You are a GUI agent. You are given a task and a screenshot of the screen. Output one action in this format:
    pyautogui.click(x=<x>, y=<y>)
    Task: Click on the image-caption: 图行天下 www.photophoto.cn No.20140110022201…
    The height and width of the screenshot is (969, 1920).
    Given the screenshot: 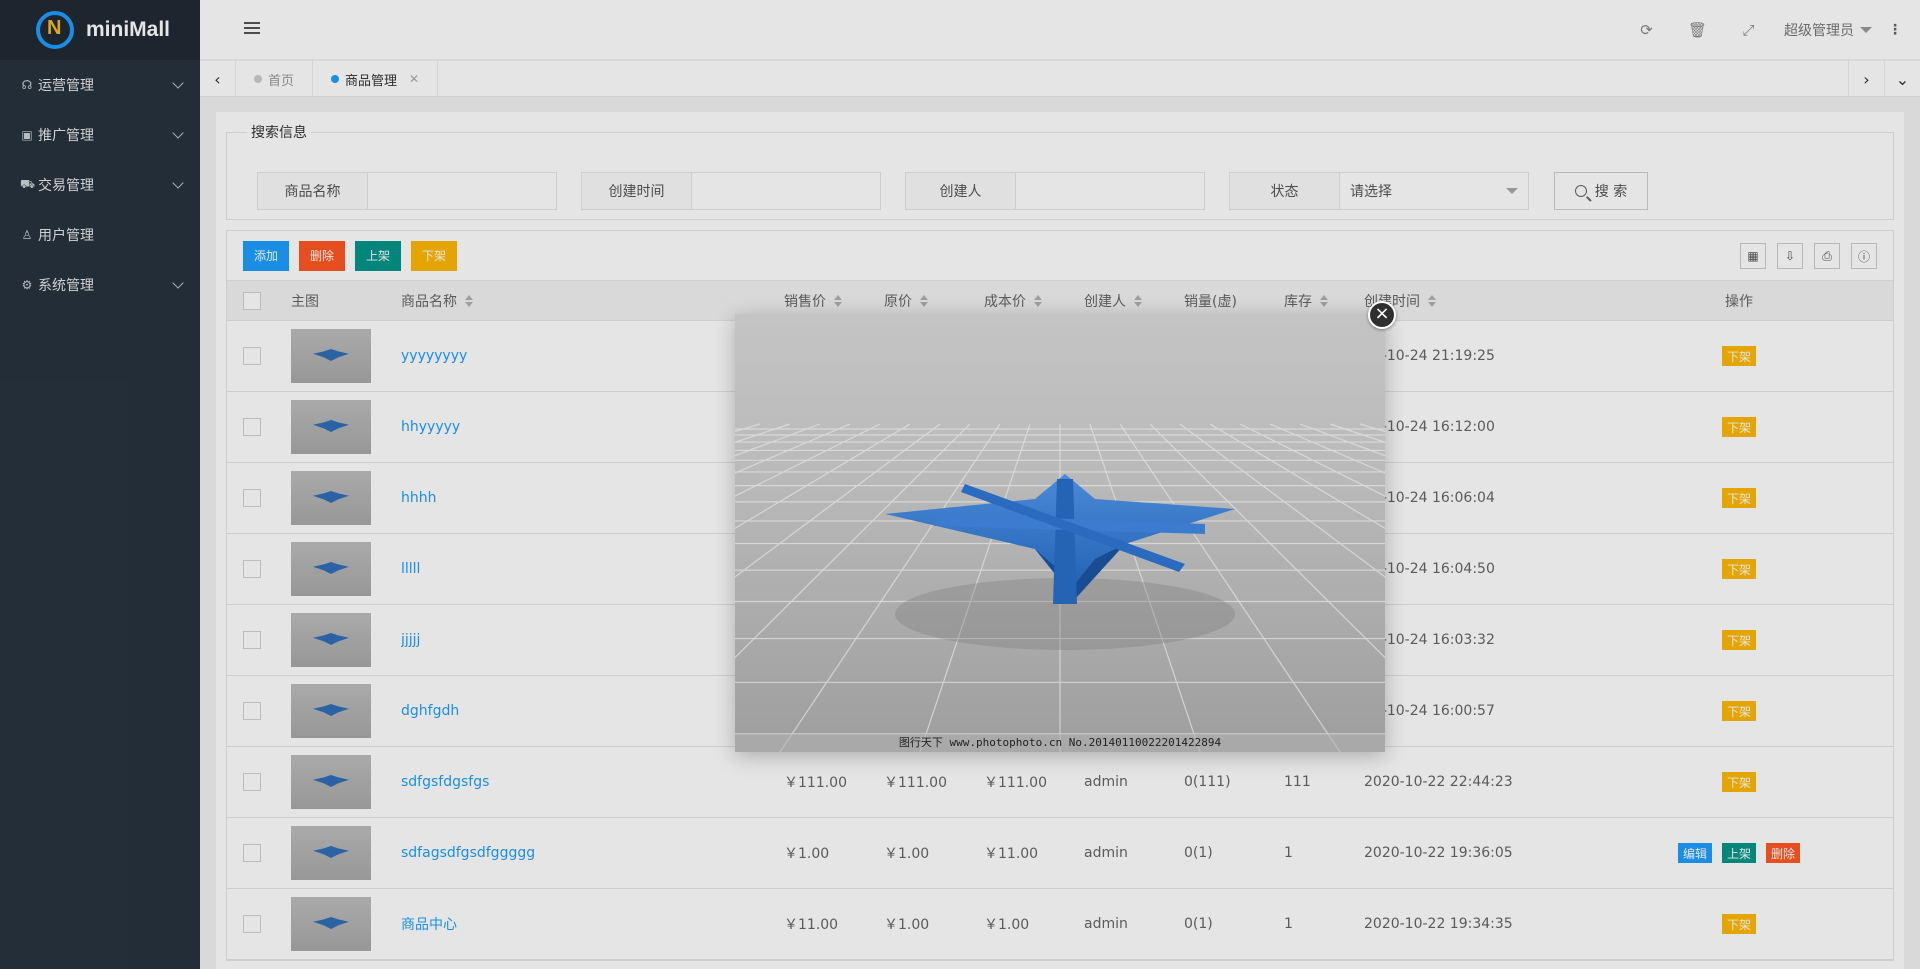 What is the action you would take?
    pyautogui.click(x=1060, y=742)
    